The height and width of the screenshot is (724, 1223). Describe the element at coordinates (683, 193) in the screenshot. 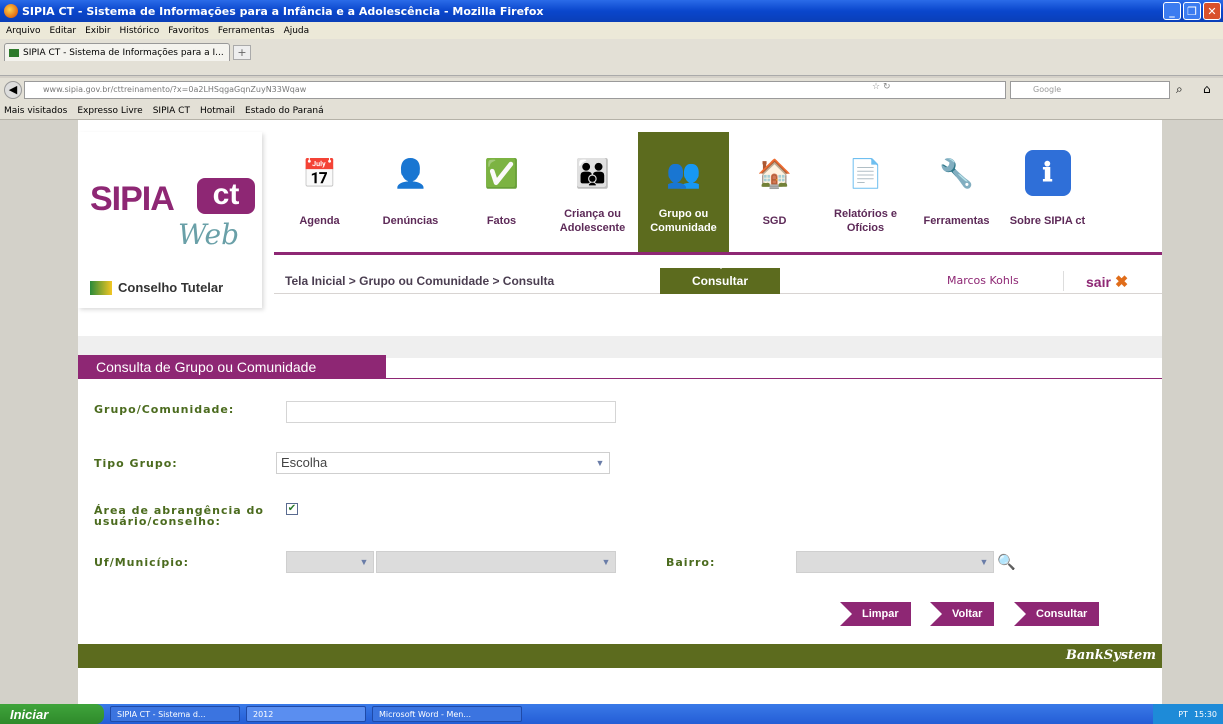

I see `menu-grupo-comunidade: 👥 Grupo ou Comunidade` at that location.